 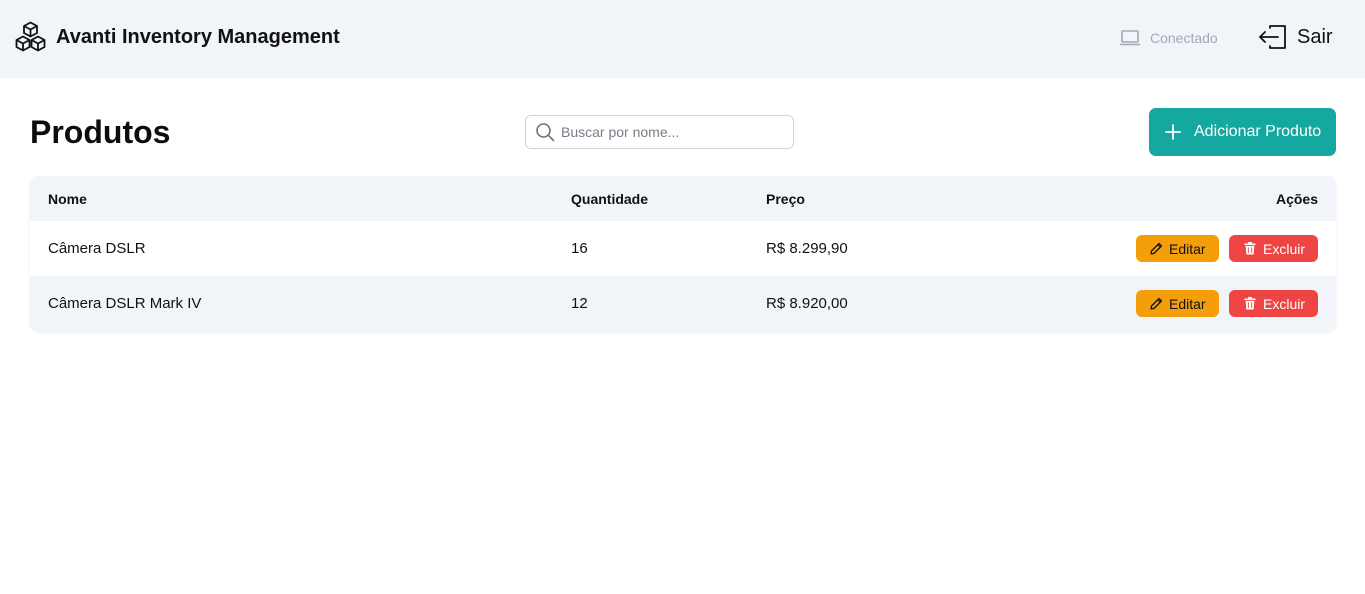 I want to click on connection-status: Conectado, so click(x=1168, y=38).